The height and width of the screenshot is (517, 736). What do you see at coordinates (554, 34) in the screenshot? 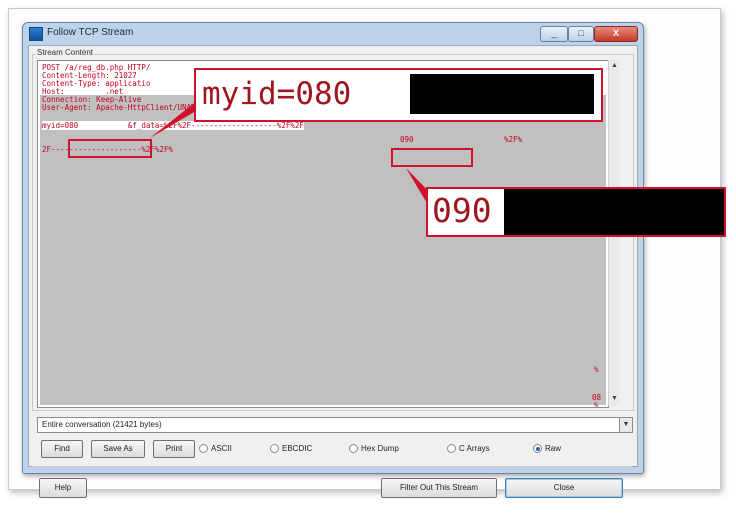
I see `minimize-button: _` at bounding box center [554, 34].